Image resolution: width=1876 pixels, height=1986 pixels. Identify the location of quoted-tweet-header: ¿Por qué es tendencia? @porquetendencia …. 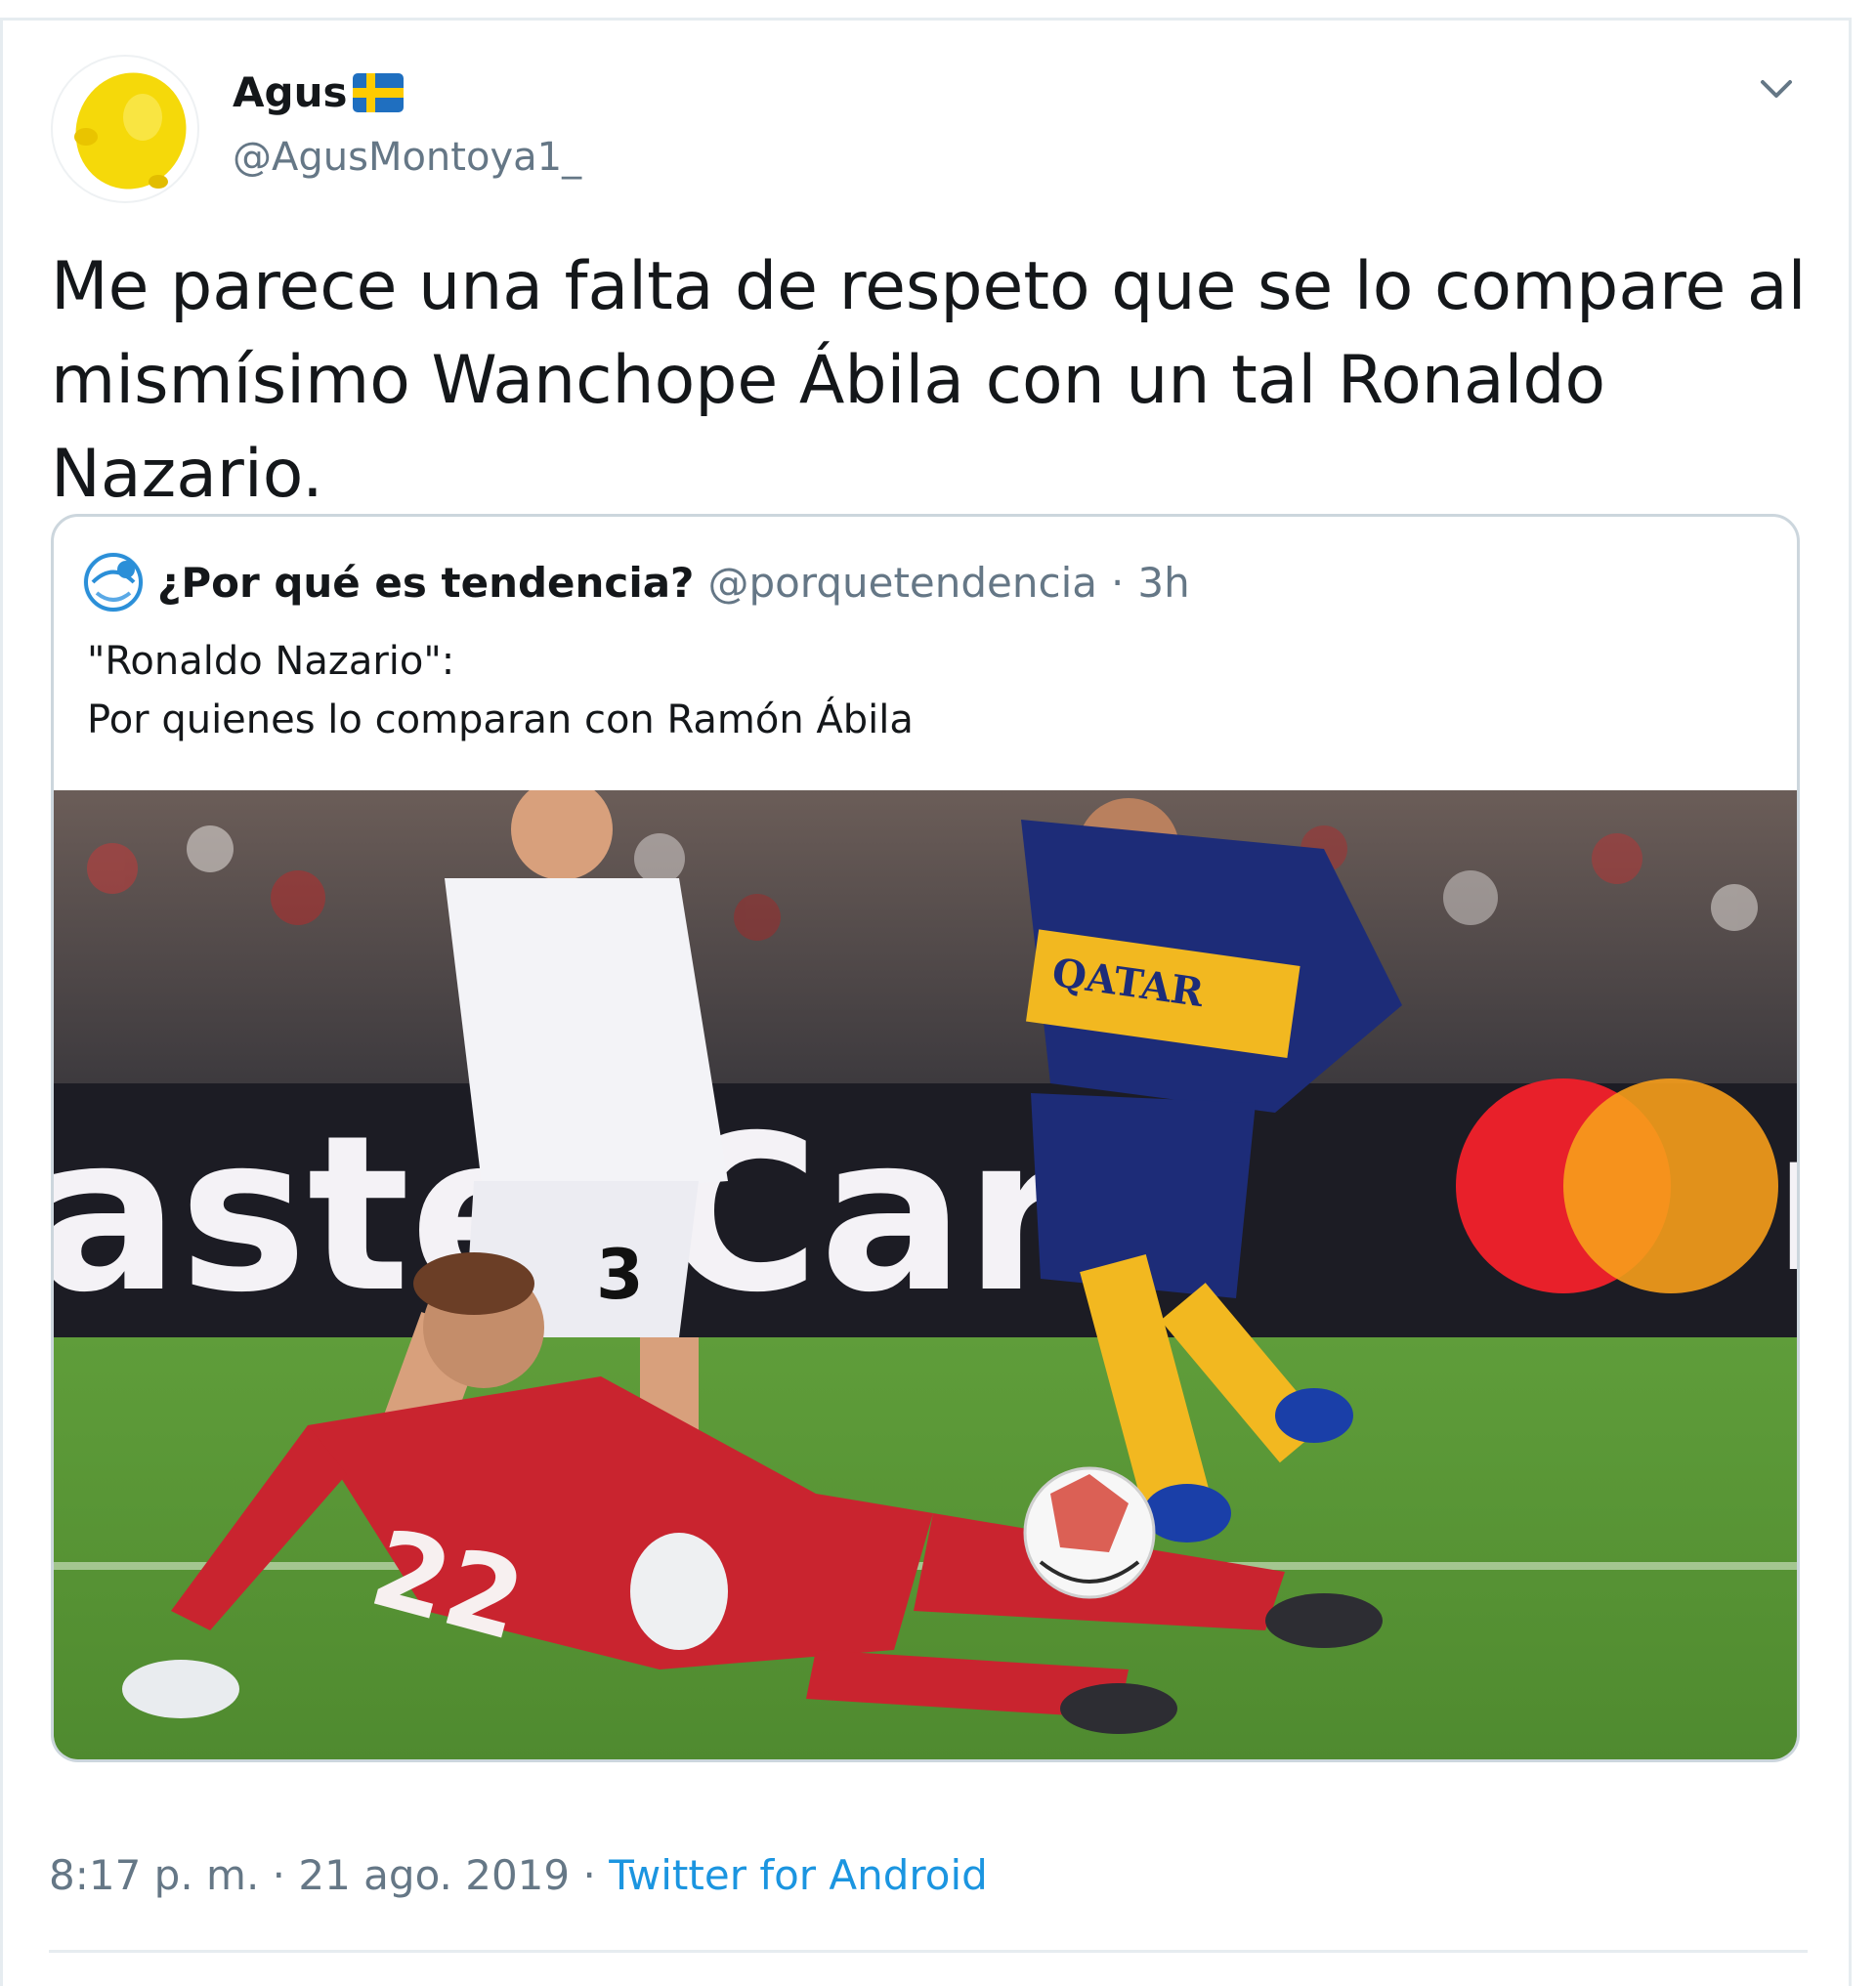
(636, 582).